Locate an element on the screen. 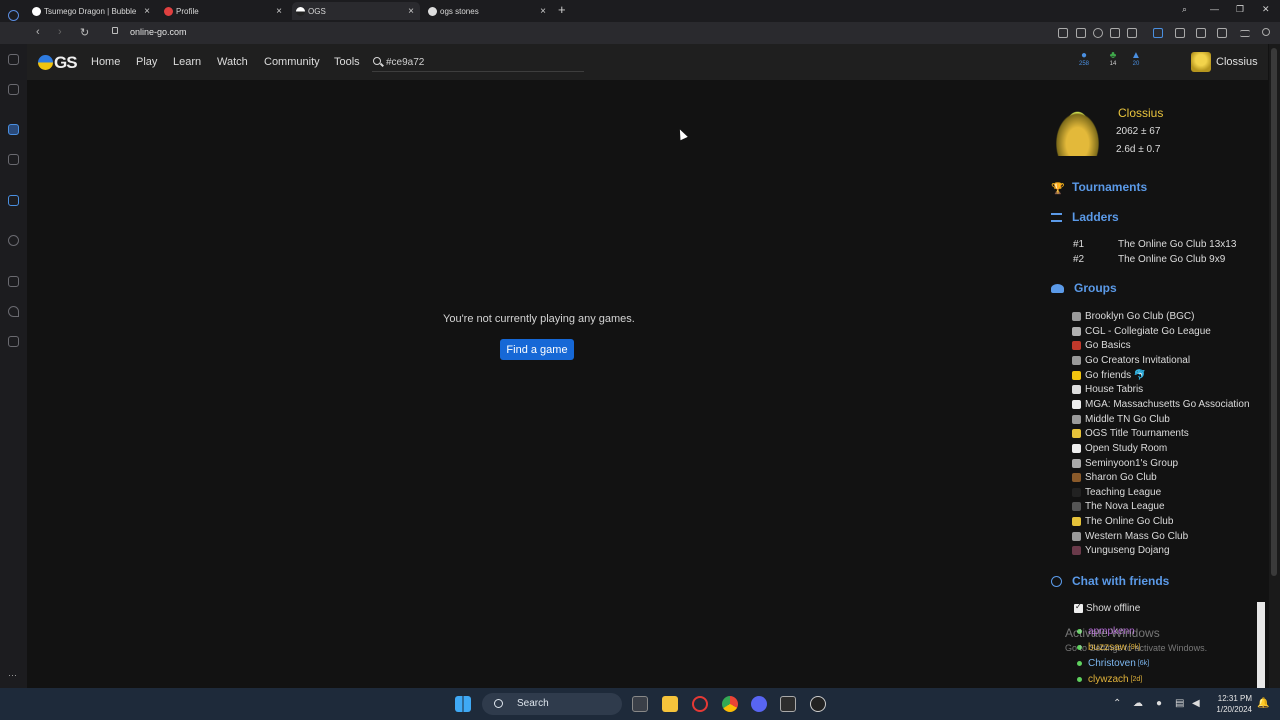  task-view-icon is located at coordinates (640, 704).